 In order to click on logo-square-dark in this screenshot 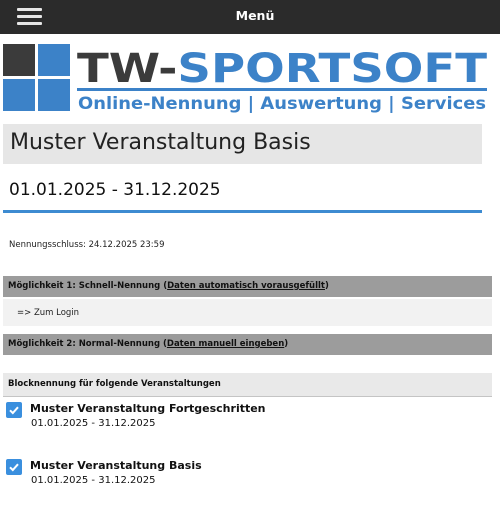, I will do `click(19, 60)`.